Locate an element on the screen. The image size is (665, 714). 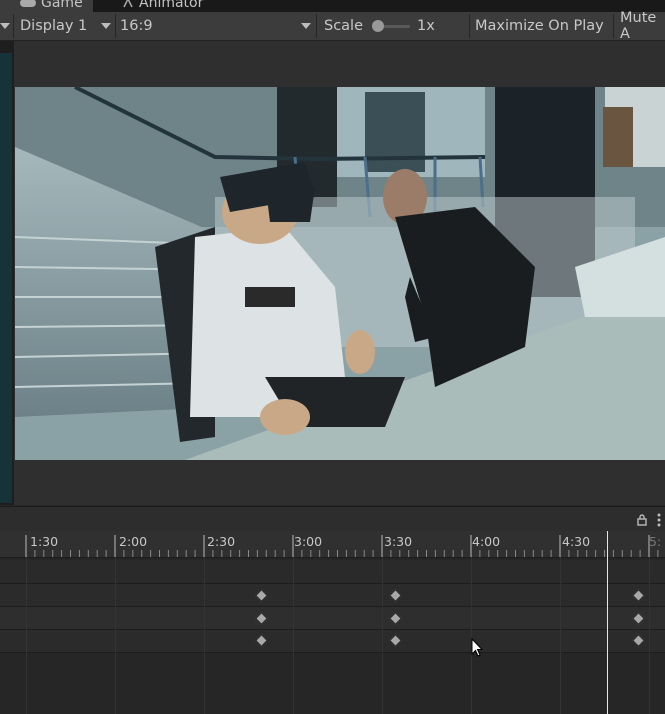
tick-label: 2:00 is located at coordinates (133, 541).